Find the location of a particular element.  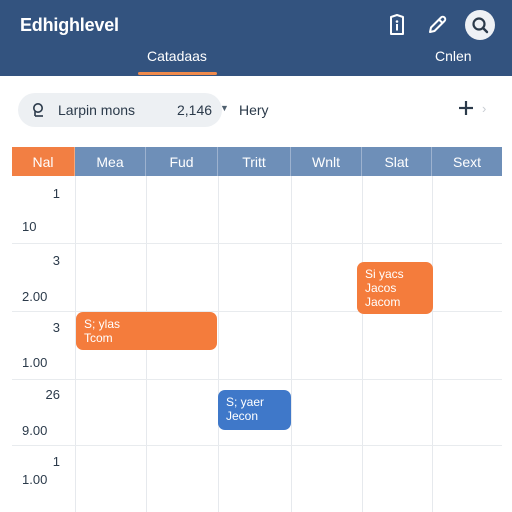

time-label: 2.00 is located at coordinates (35, 296).